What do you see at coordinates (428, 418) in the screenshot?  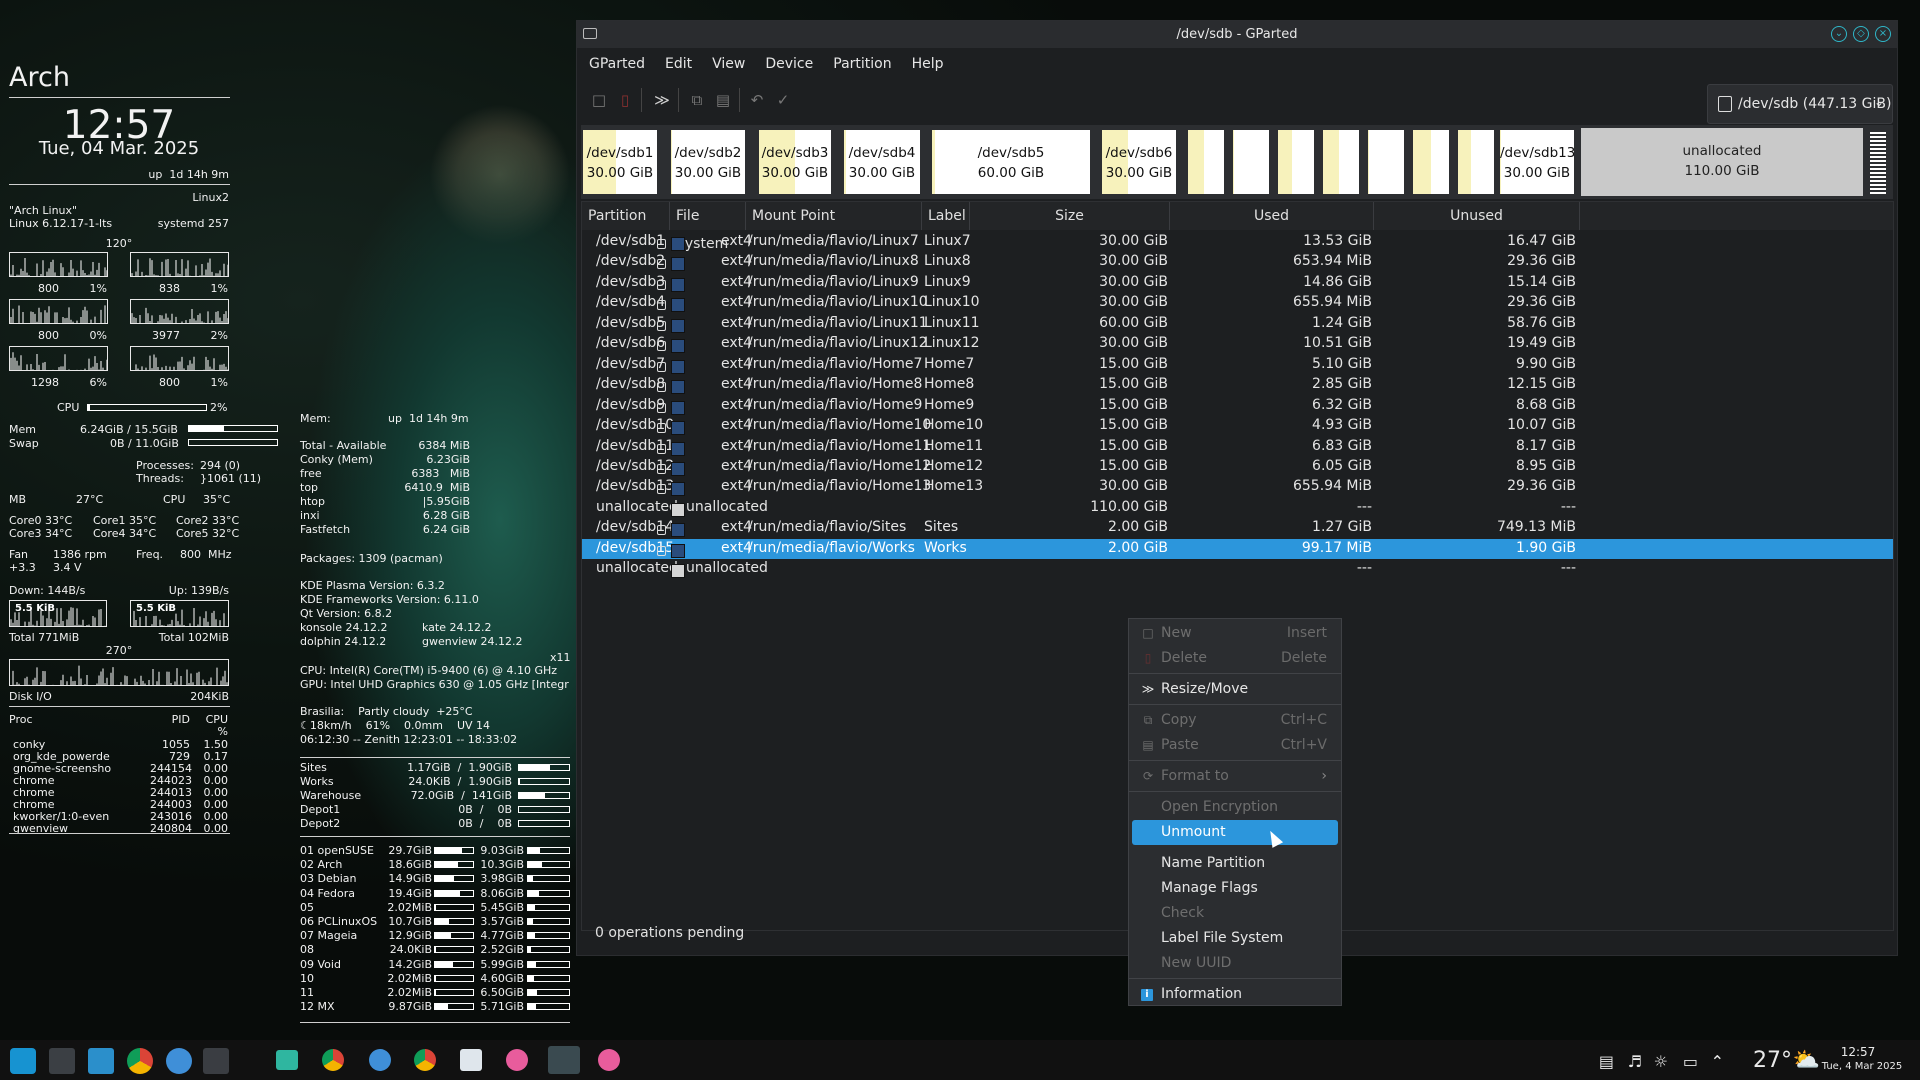 I see `mem2-uptime: up 1d 14h 9m` at bounding box center [428, 418].